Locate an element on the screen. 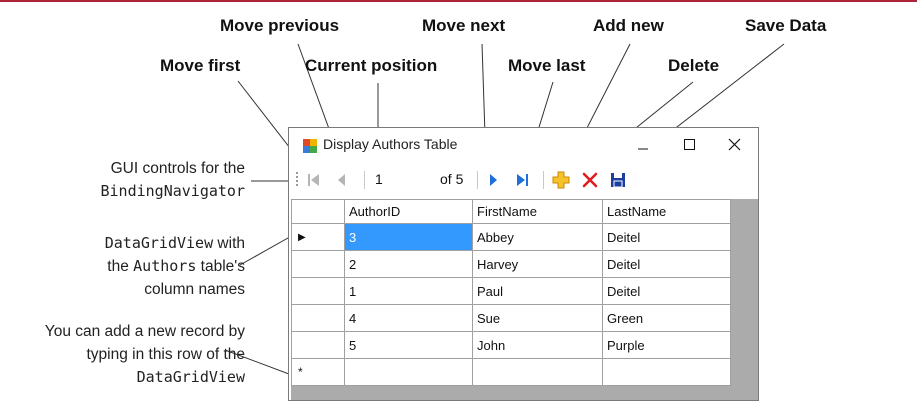 Image resolution: width=917 pixels, height=407 pixels. grid-cell: John is located at coordinates (538, 345).